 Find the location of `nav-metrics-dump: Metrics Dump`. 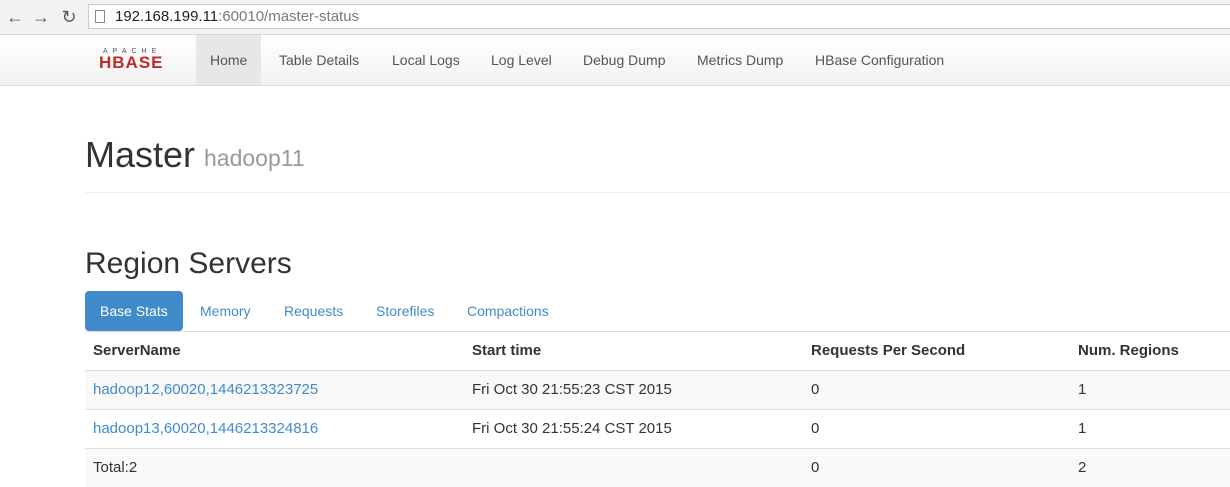

nav-metrics-dump: Metrics Dump is located at coordinates (740, 60).